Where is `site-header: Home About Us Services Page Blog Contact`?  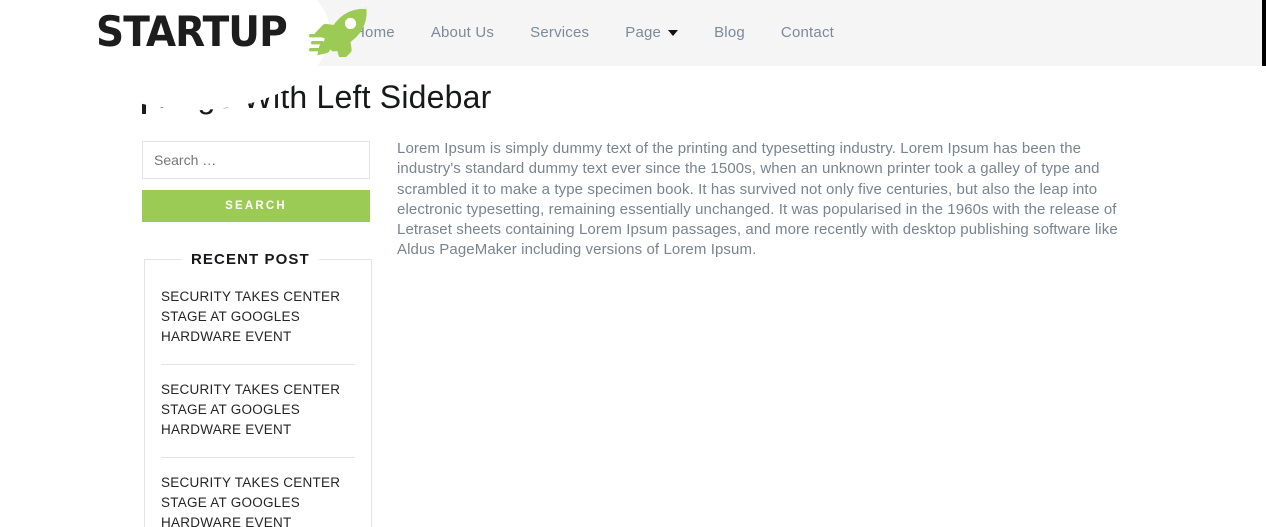
site-header: Home About Us Services Page Blog Contact is located at coordinates (788, 33).